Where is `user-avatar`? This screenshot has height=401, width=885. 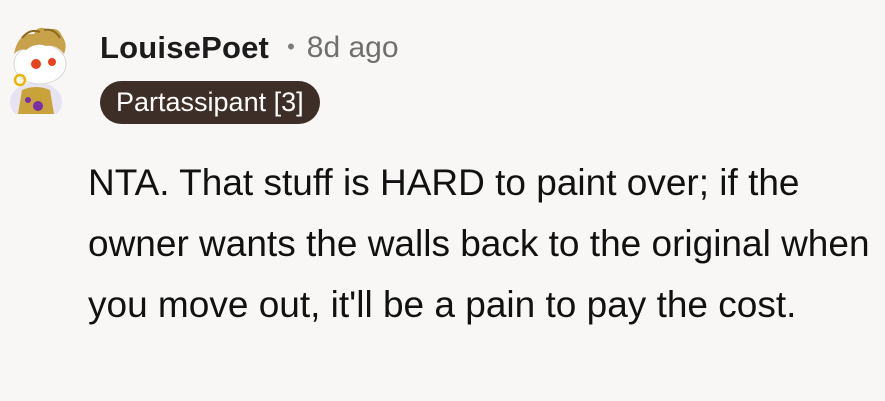 user-avatar is located at coordinates (36, 68).